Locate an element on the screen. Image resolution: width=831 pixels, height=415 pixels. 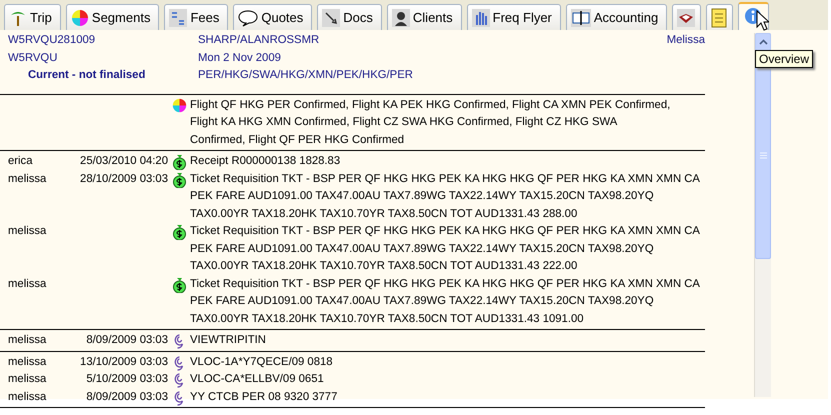
tab: Docs is located at coordinates (349, 17).